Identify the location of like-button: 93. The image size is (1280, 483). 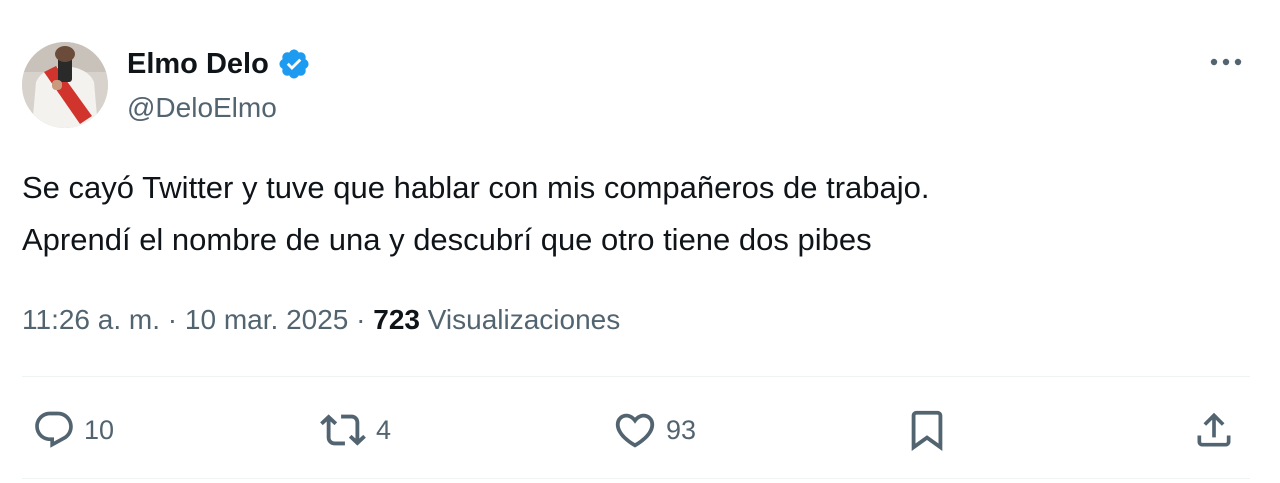
(654, 430).